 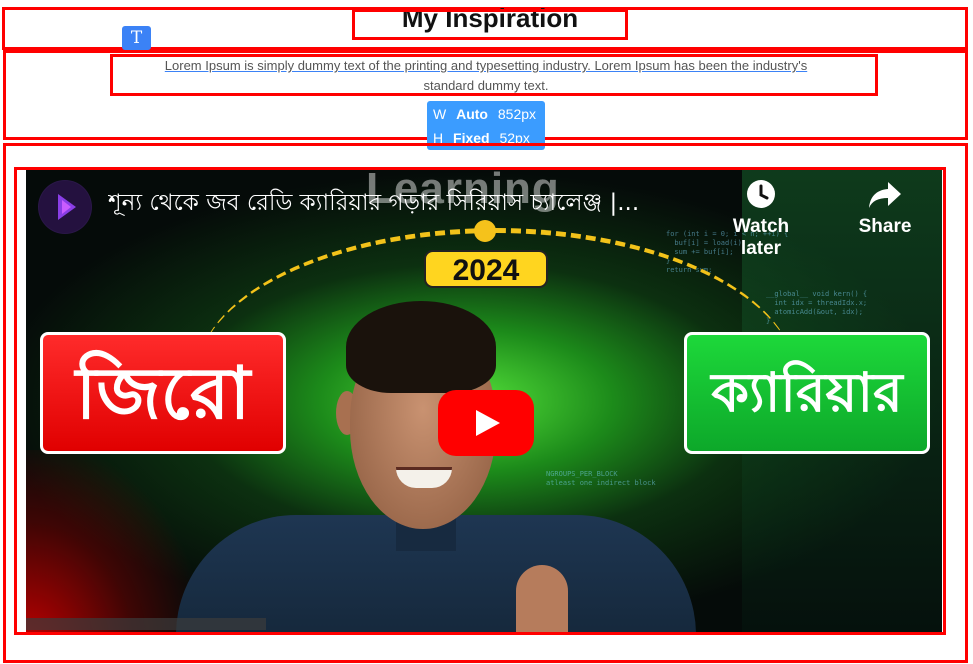 I want to click on width-row: W Auto 852px, so click(x=487, y=114).